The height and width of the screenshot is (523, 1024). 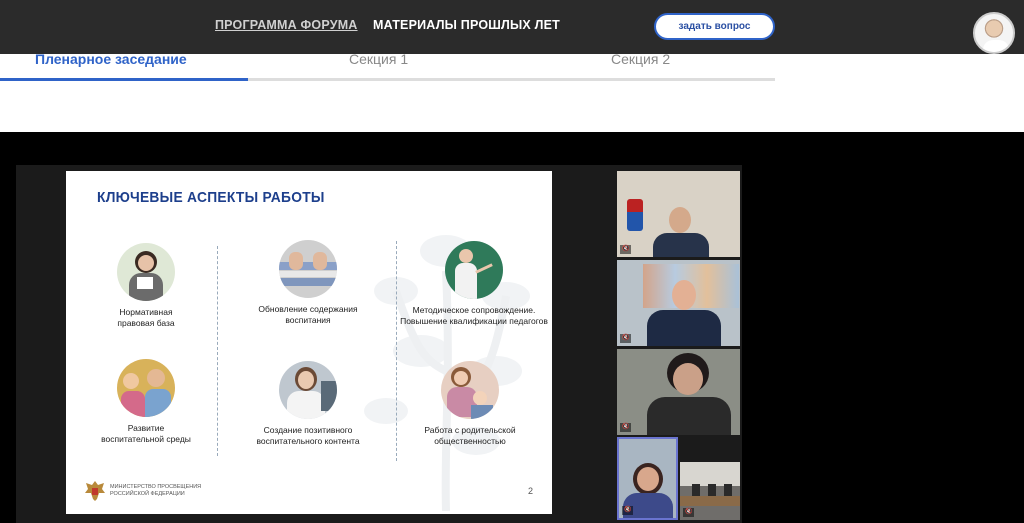 I want to click on tab-plenary-session: Пленарное заседание, so click(x=111, y=59).